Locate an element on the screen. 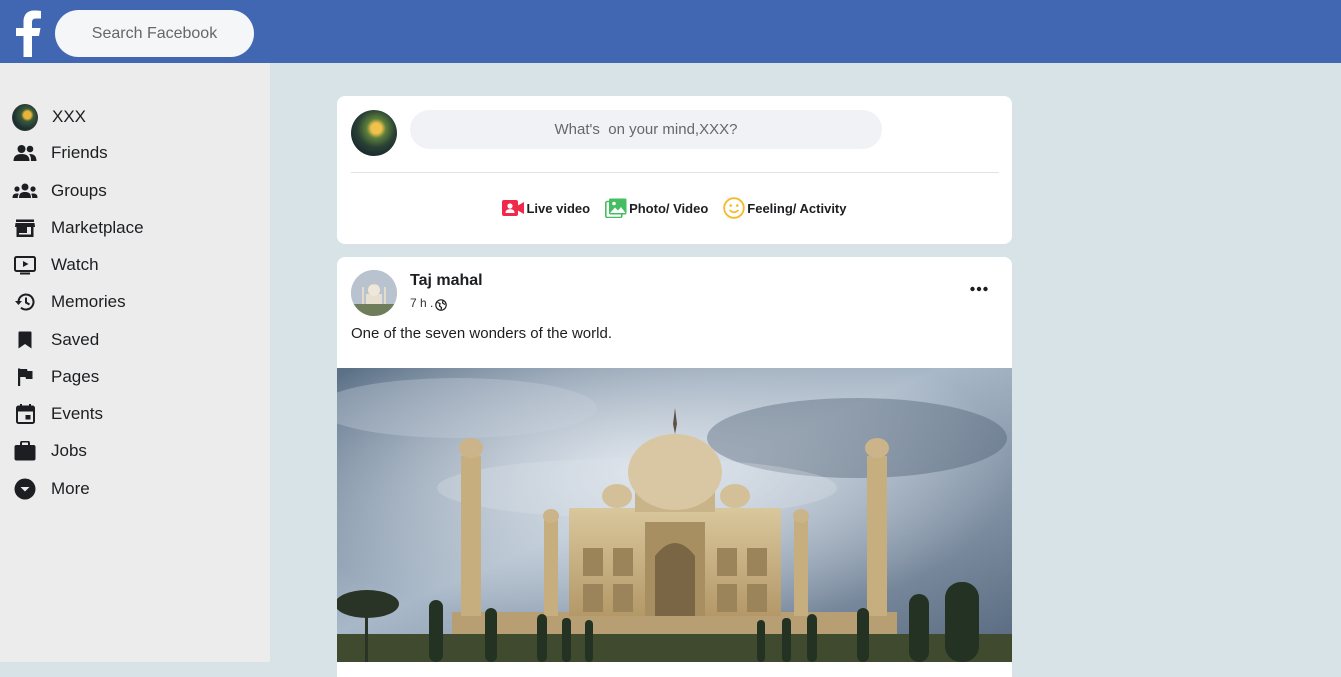  watch-icon is located at coordinates (25, 265).